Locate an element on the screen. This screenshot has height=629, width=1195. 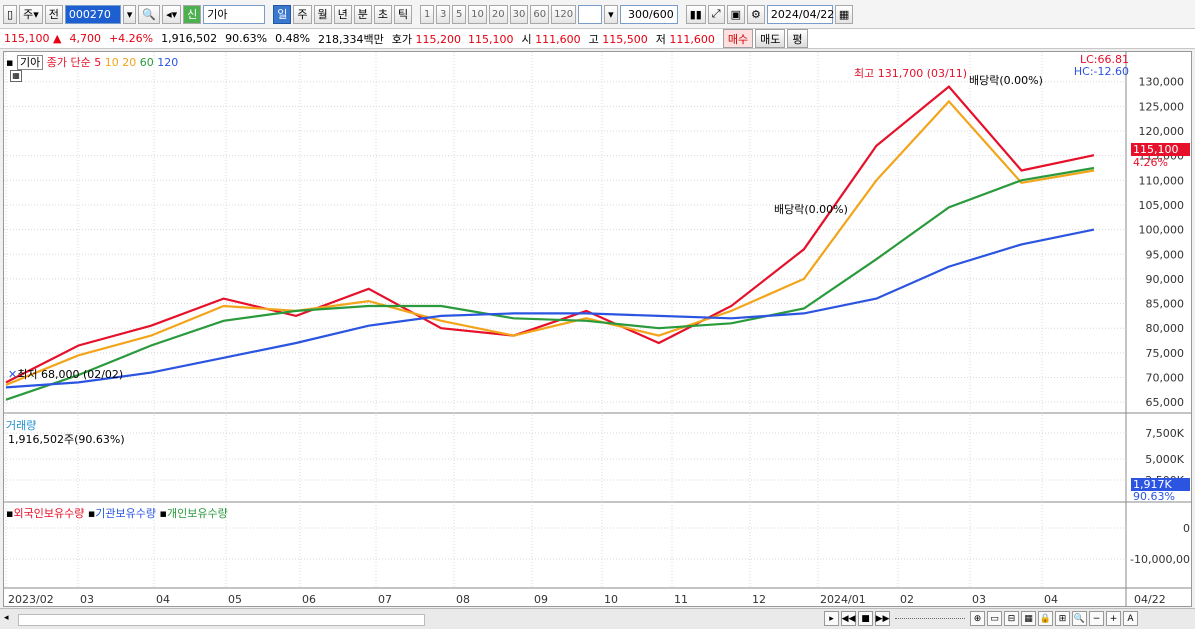
scroll-left-icon: ◂ is located at coordinates (7, 618).